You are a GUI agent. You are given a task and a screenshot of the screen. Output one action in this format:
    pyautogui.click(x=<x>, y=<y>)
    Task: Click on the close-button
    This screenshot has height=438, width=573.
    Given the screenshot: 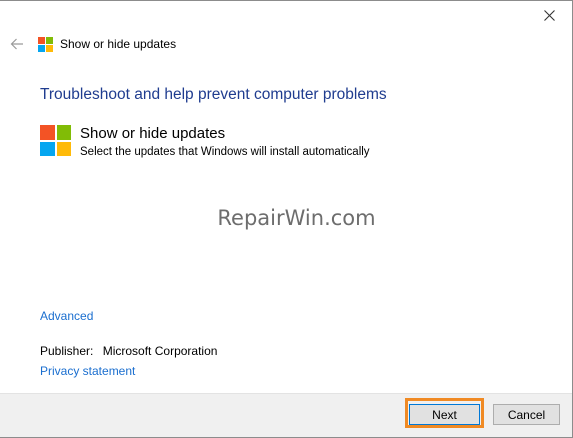 What is the action you would take?
    pyautogui.click(x=549, y=15)
    